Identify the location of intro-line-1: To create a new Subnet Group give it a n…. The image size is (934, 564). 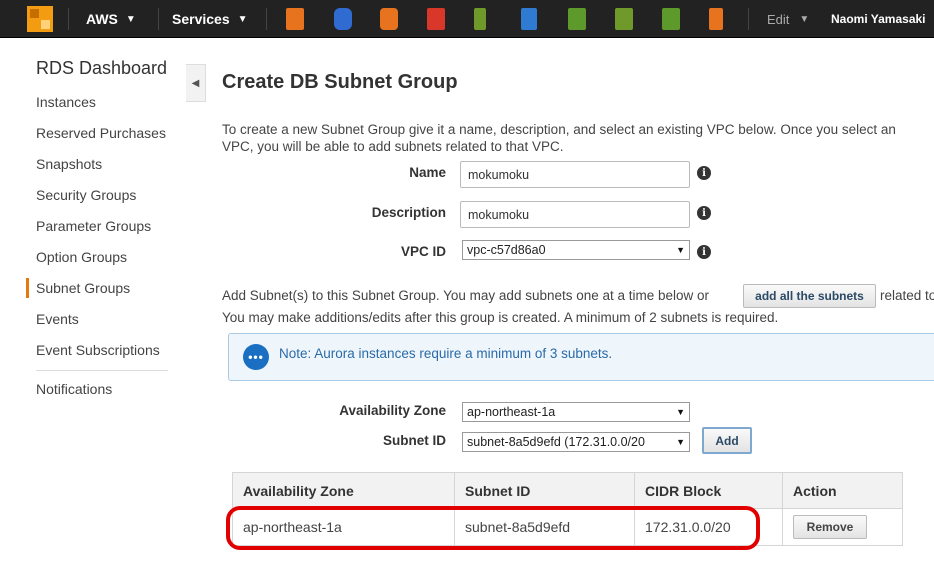
(559, 129).